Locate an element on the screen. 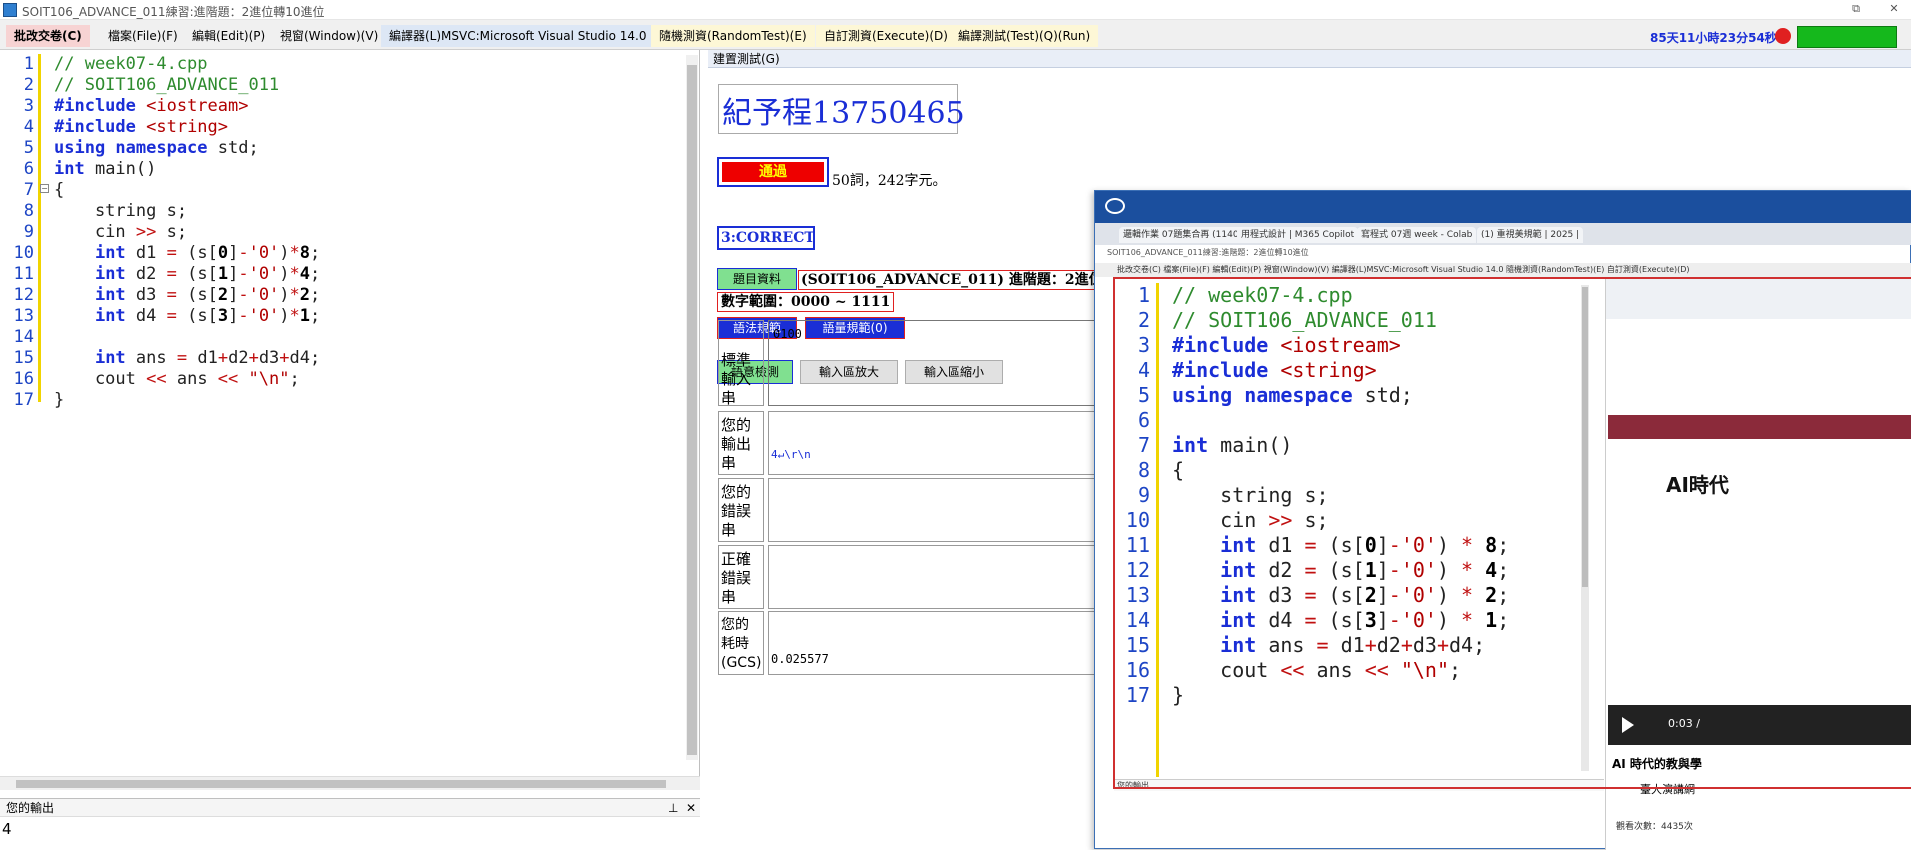 The width and height of the screenshot is (1911, 850). editor-horizontal-scrollbar is located at coordinates (350, 783).